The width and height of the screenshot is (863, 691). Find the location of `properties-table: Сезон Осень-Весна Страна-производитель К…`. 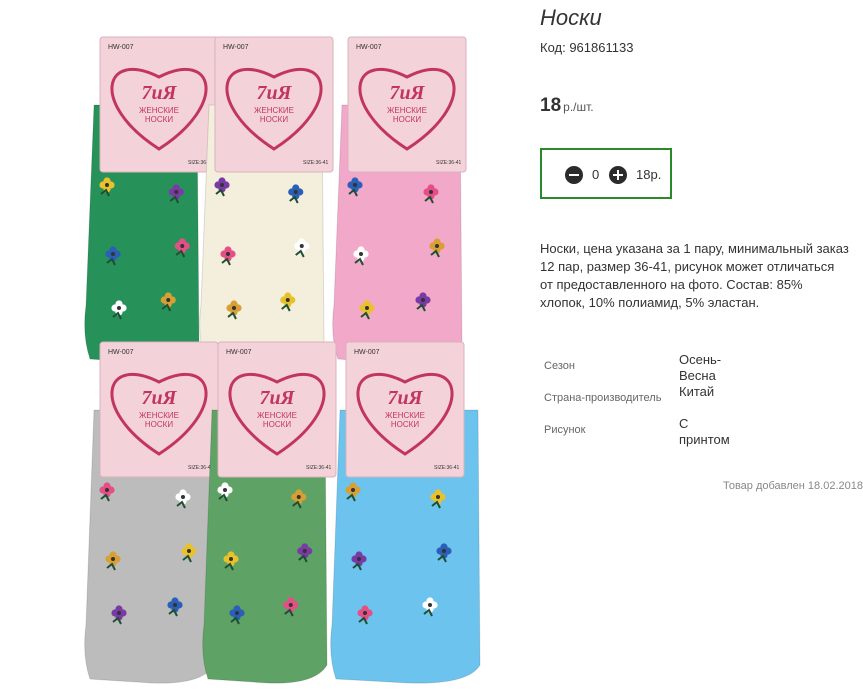

properties-table: Сезон Осень-Весна Страна-производитель К… is located at coordinates (701, 400).